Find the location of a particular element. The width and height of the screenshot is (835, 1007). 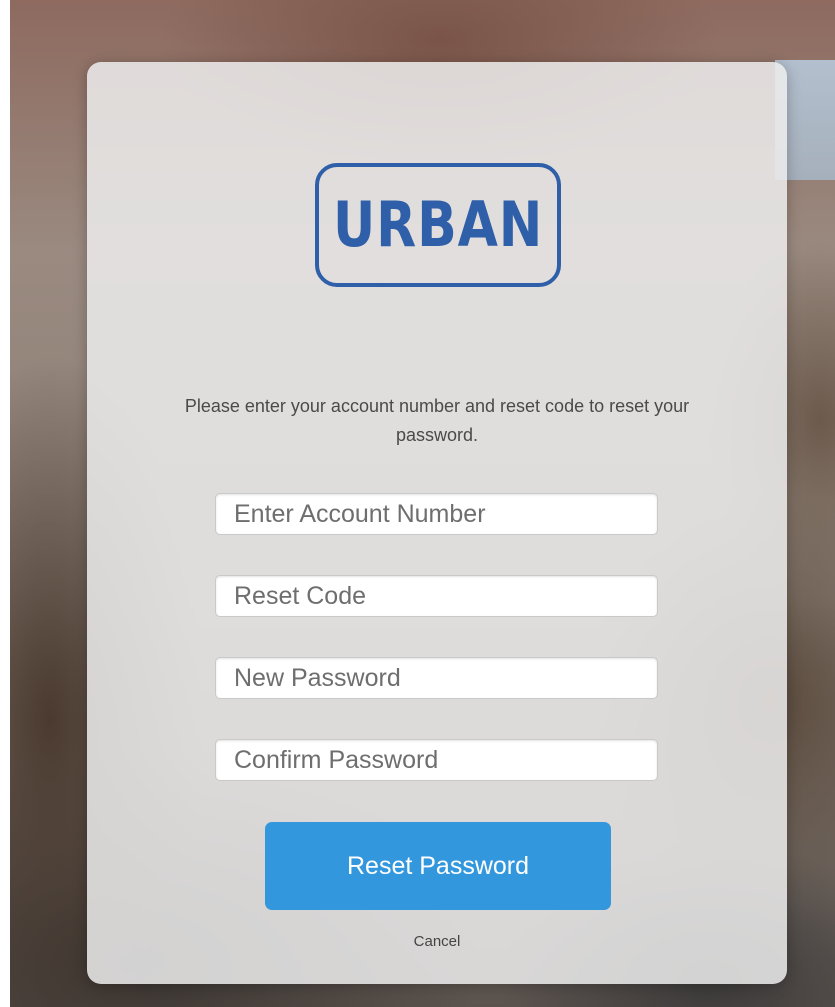

reset-password-button: Reset Password is located at coordinates (438, 866).